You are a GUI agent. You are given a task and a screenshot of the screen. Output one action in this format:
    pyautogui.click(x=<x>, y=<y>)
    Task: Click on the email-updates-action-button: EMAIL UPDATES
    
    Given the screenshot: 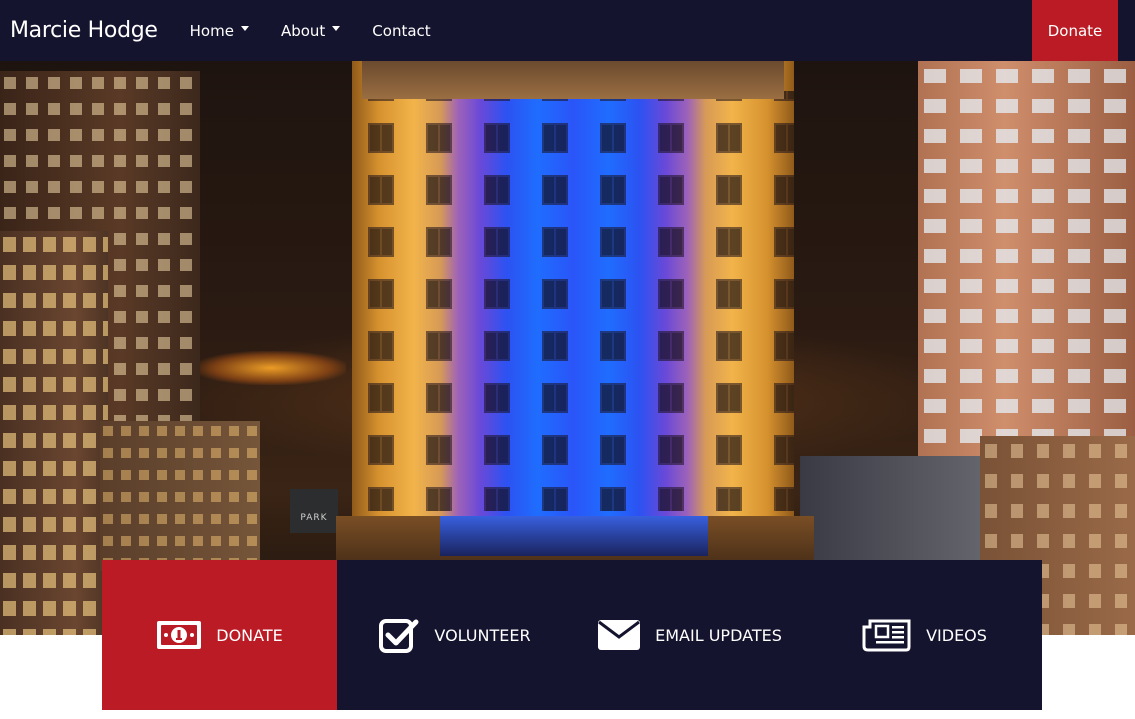 What is the action you would take?
    pyautogui.click(x=689, y=635)
    